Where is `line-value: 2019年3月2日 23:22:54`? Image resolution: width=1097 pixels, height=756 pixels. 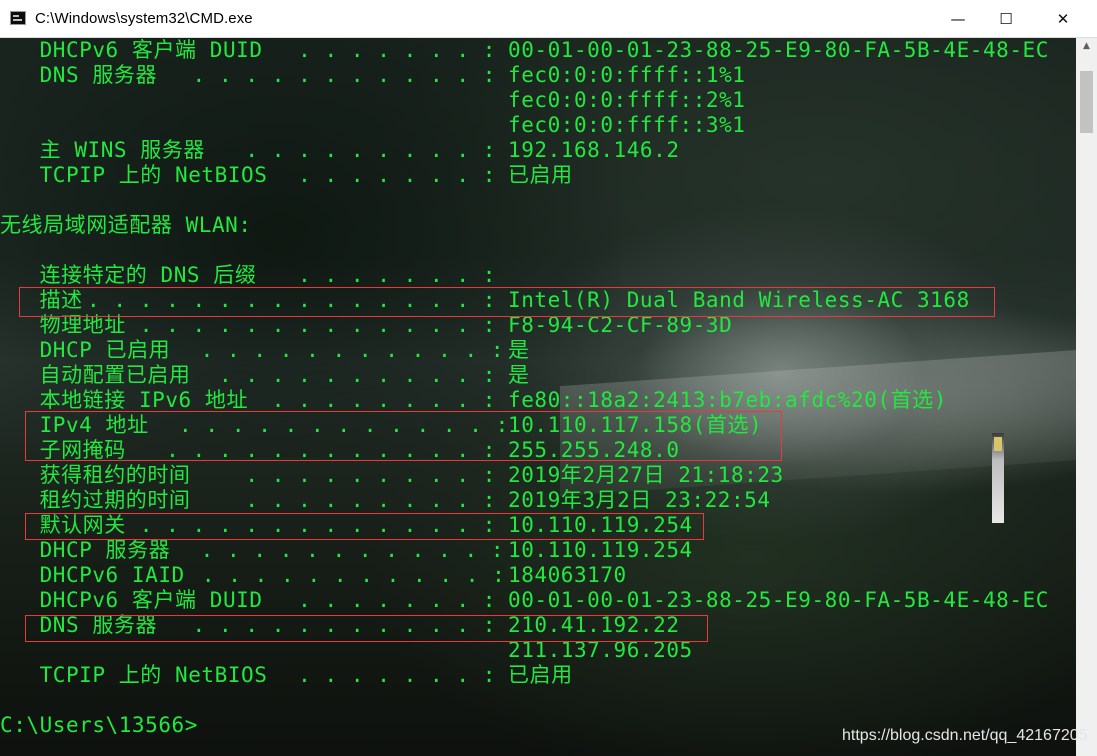 line-value: 2019年3月2日 23:22:54 is located at coordinates (639, 500).